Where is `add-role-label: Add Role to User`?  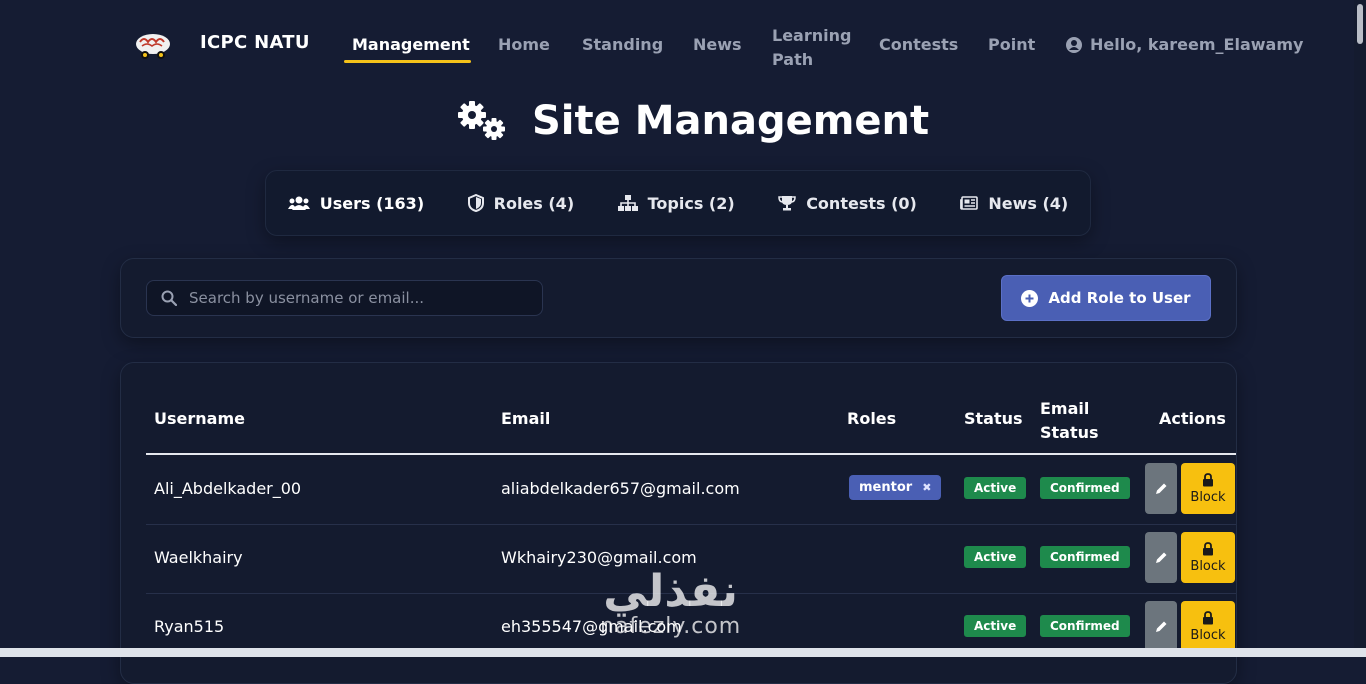 add-role-label: Add Role to User is located at coordinates (1119, 298).